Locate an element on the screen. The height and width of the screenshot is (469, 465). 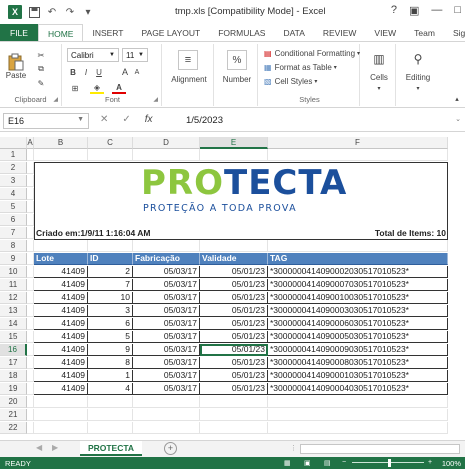
row-header-9: 9 is located at coordinates (13, 259).